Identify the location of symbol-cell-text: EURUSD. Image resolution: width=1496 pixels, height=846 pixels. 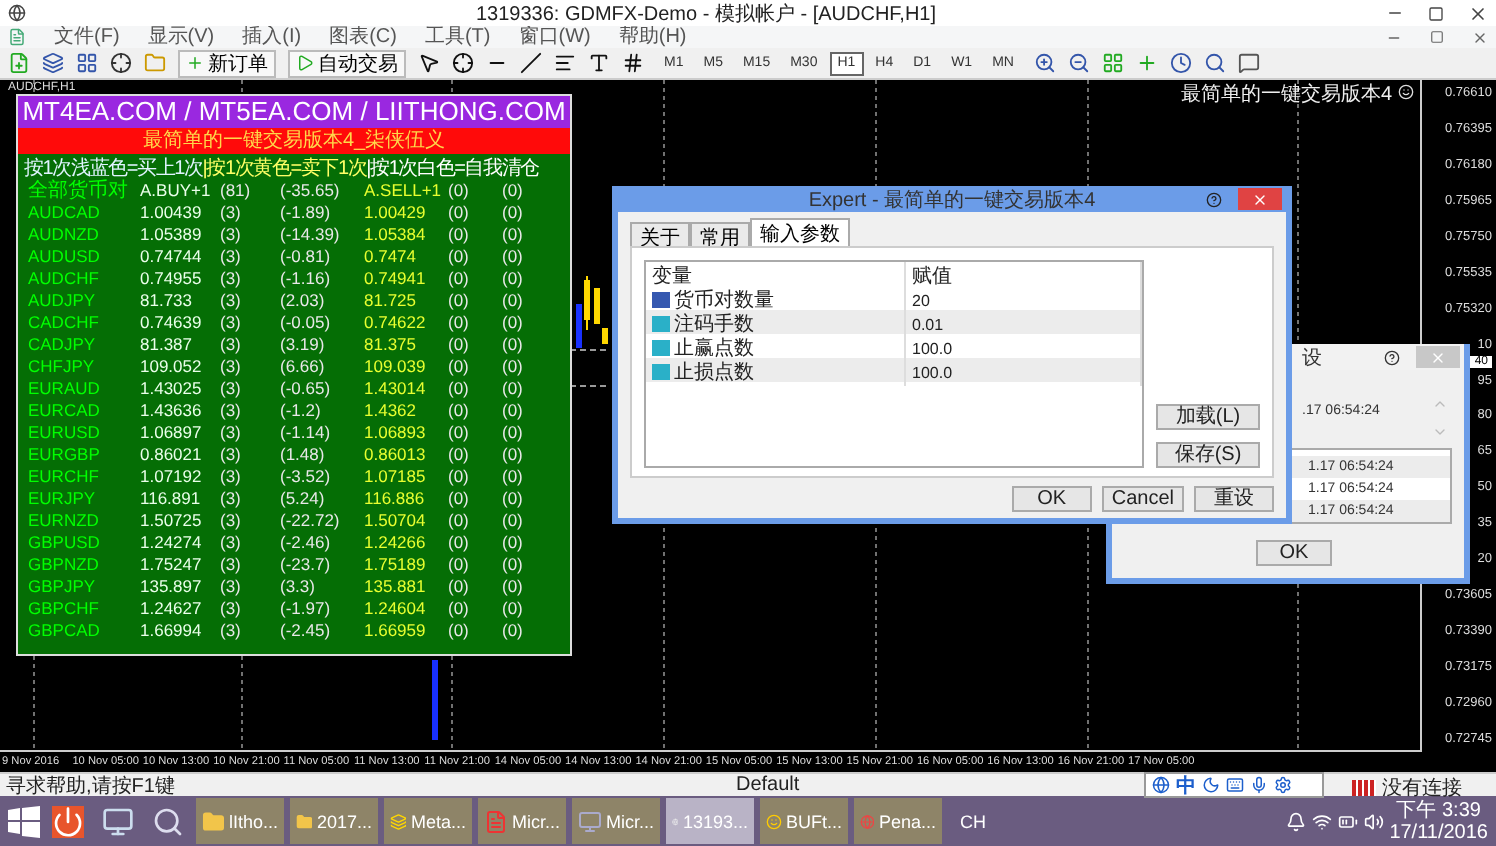
(65, 433).